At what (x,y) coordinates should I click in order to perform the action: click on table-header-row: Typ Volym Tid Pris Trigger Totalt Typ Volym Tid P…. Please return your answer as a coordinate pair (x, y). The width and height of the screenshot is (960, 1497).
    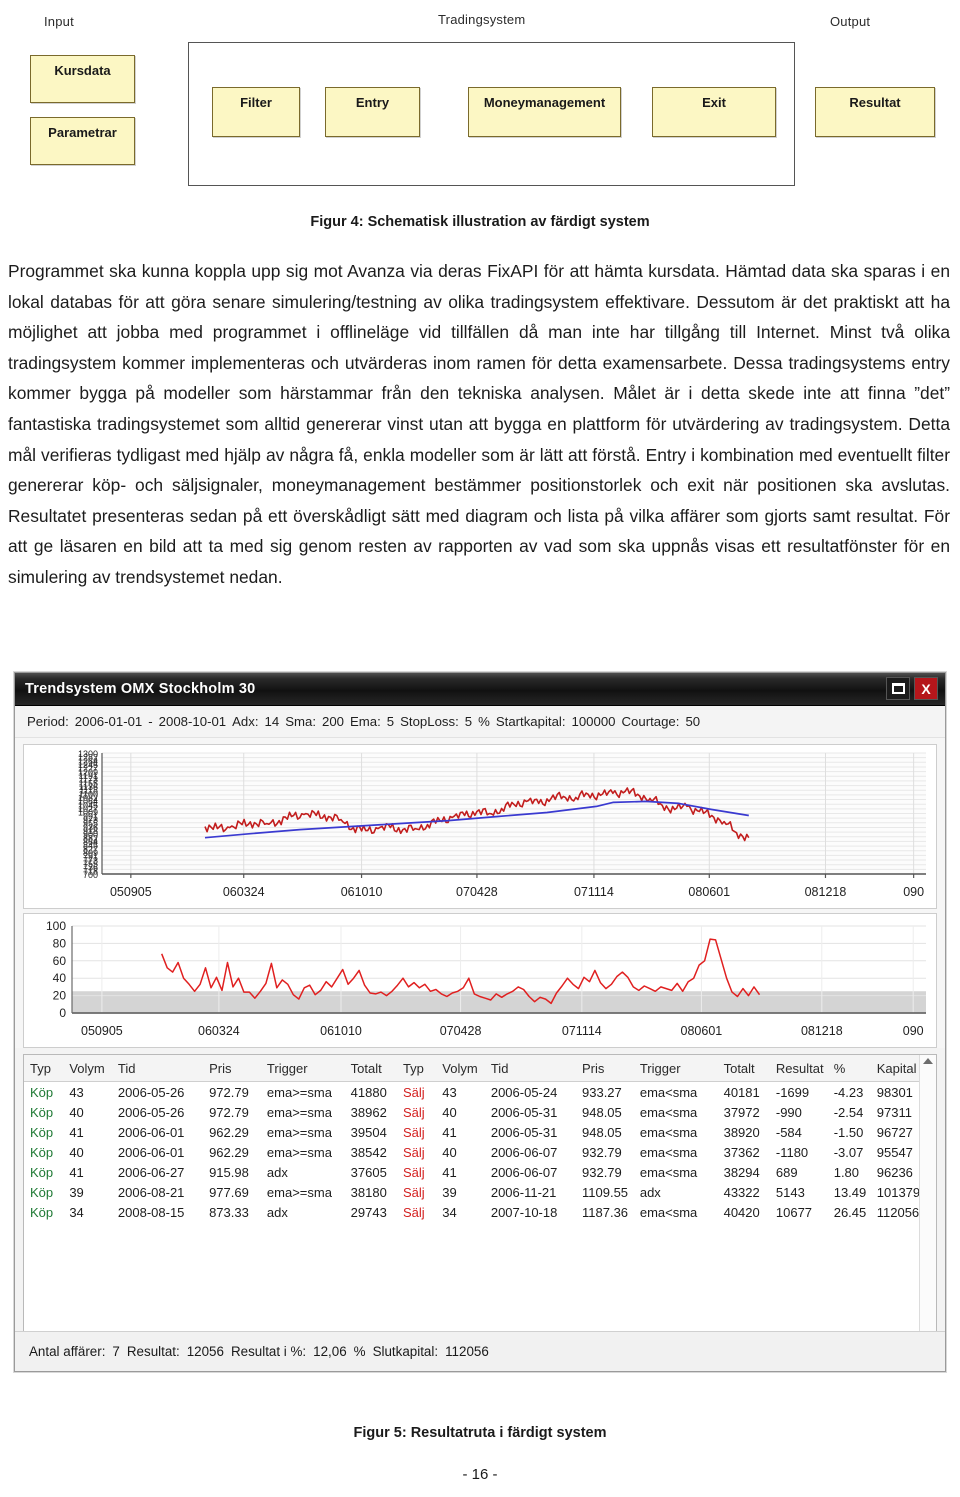
    Looking at the image, I should click on (480, 1068).